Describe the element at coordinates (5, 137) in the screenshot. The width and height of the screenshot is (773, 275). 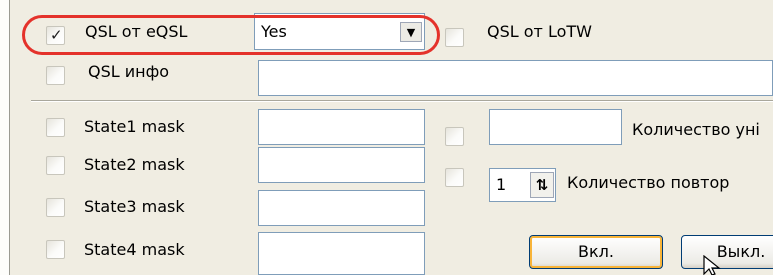
I see `left-border` at that location.